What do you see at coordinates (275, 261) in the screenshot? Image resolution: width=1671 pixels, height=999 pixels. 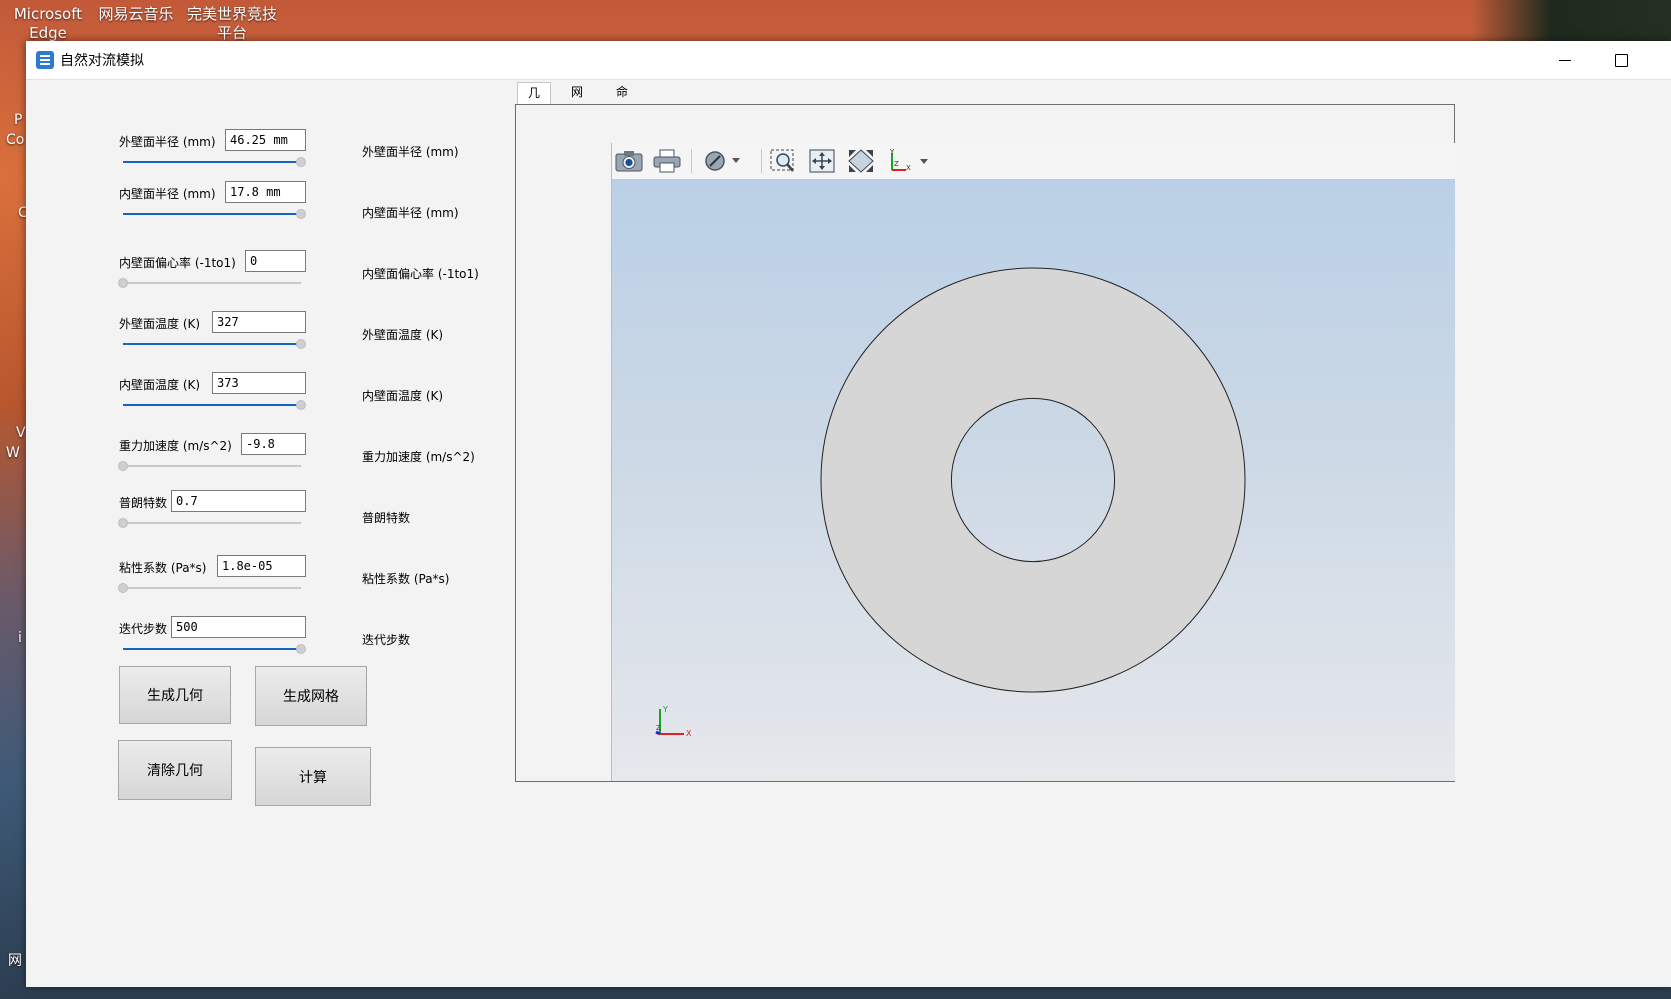 I see `param-input: 0` at bounding box center [275, 261].